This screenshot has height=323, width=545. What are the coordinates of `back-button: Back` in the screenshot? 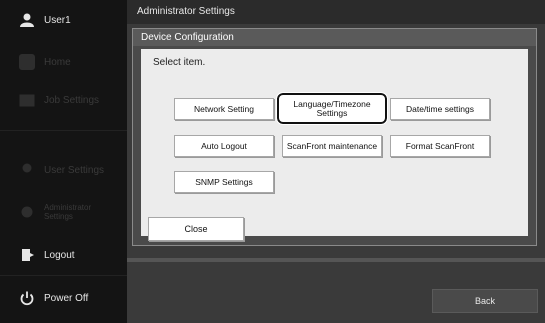 It's located at (485, 301).